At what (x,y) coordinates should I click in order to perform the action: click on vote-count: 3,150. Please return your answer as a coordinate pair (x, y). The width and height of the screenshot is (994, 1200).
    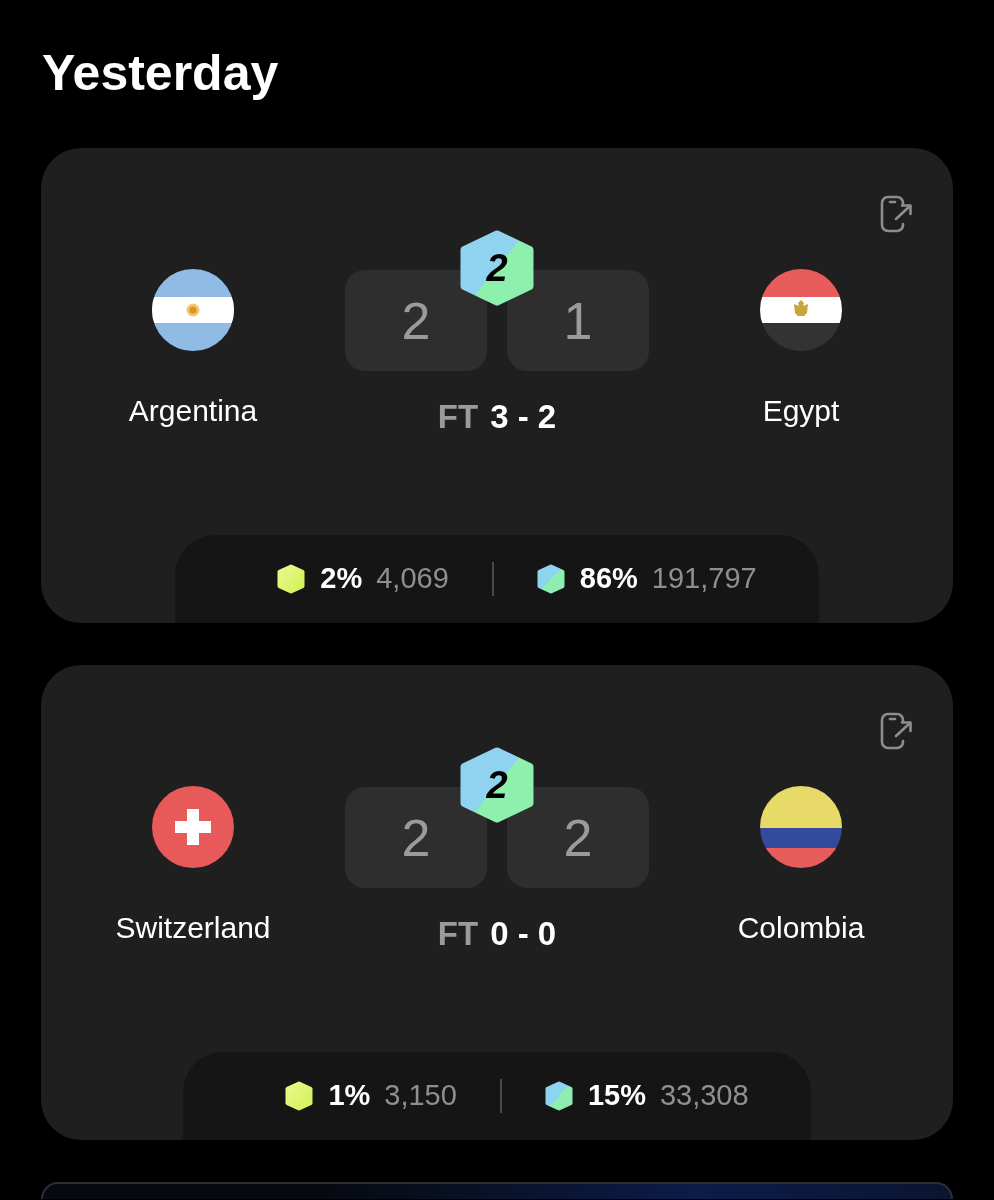
    Looking at the image, I should click on (420, 1096).